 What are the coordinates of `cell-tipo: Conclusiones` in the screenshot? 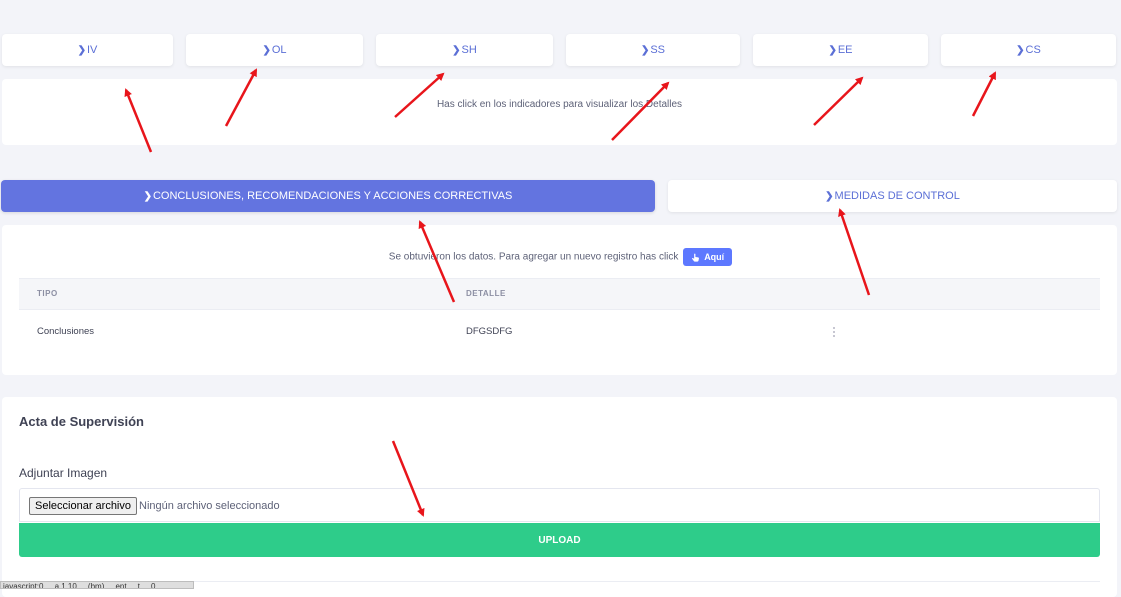 It's located at (66, 331).